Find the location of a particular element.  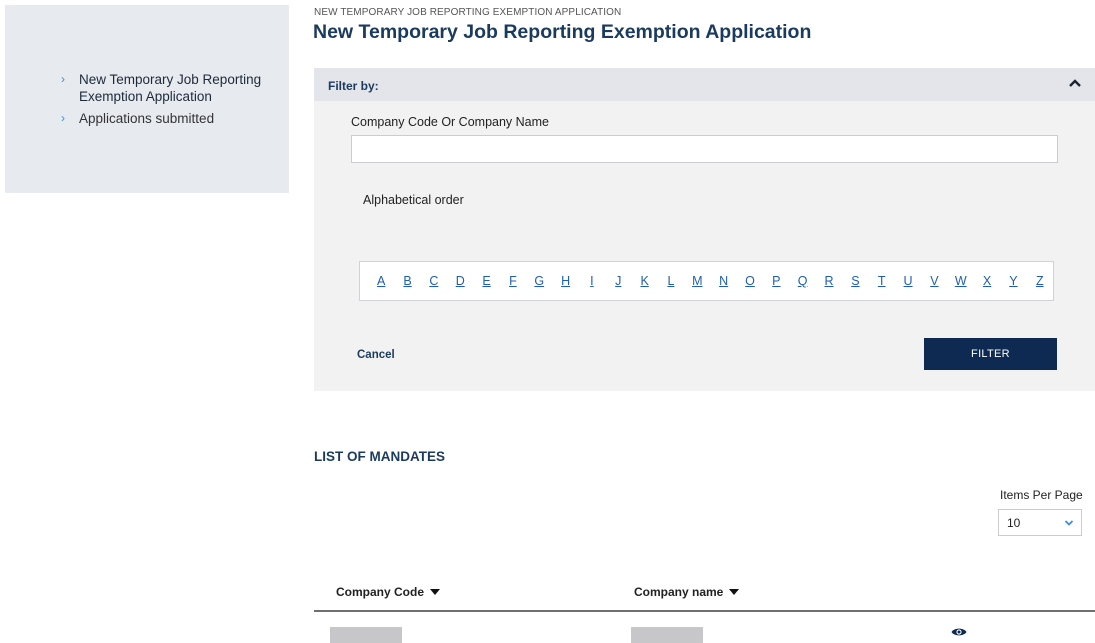

letter-link-m: M is located at coordinates (697, 281).